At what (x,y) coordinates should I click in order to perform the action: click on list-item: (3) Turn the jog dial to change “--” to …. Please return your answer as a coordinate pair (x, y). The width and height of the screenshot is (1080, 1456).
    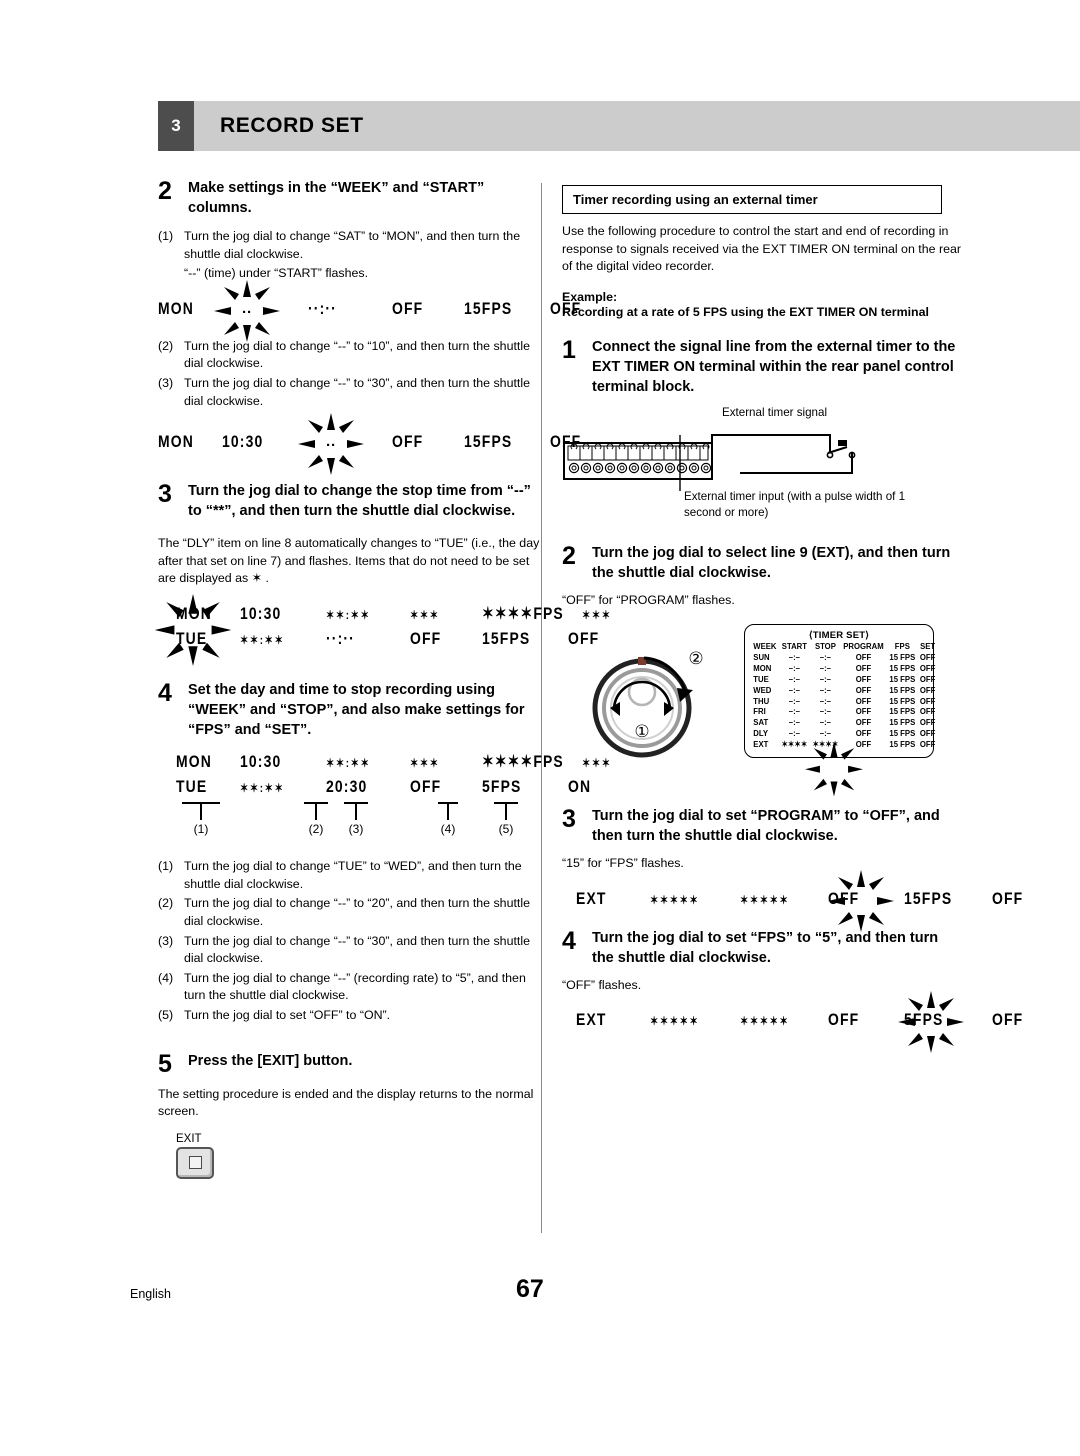
    Looking at the image, I should click on (349, 950).